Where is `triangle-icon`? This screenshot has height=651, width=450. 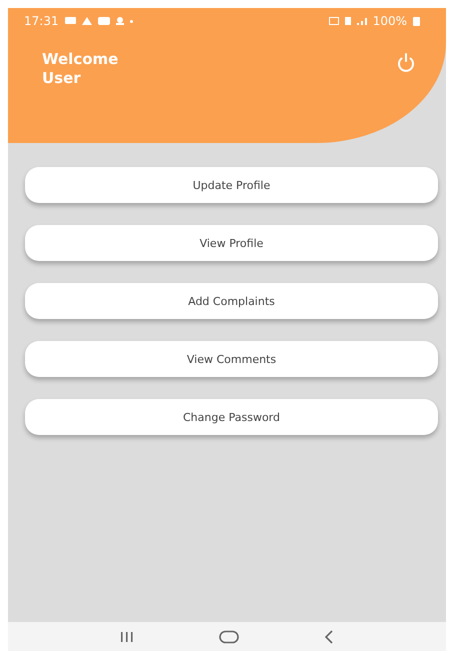
triangle-icon is located at coordinates (87, 21).